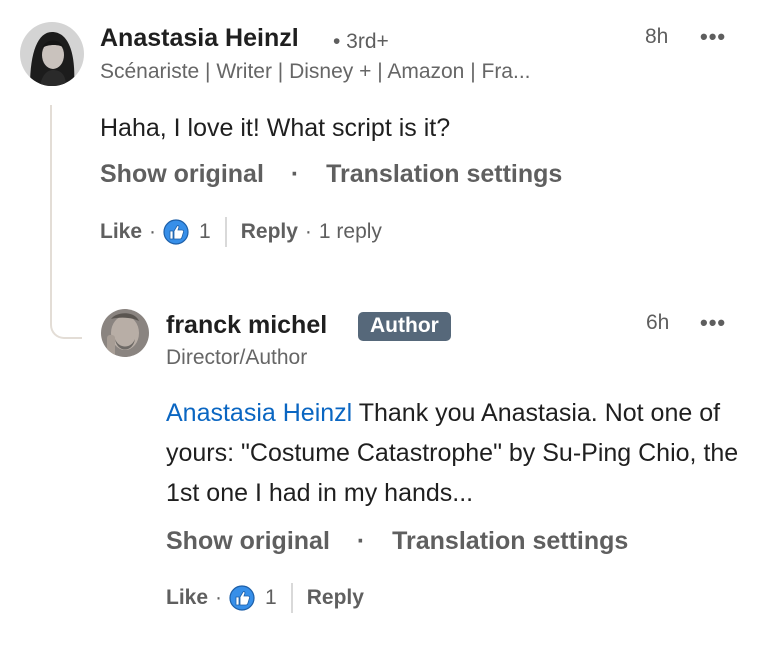 This screenshot has height=646, width=767. What do you see at coordinates (66, 222) in the screenshot?
I see `thread-connector` at bounding box center [66, 222].